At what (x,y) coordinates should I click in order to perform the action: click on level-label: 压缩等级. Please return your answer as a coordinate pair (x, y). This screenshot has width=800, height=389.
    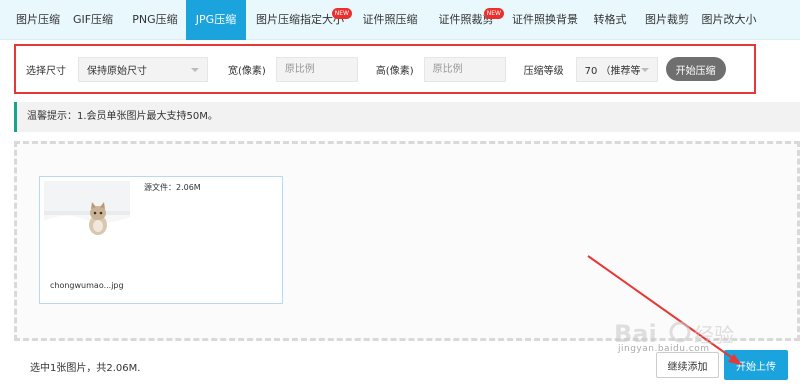
    Looking at the image, I should click on (543, 71).